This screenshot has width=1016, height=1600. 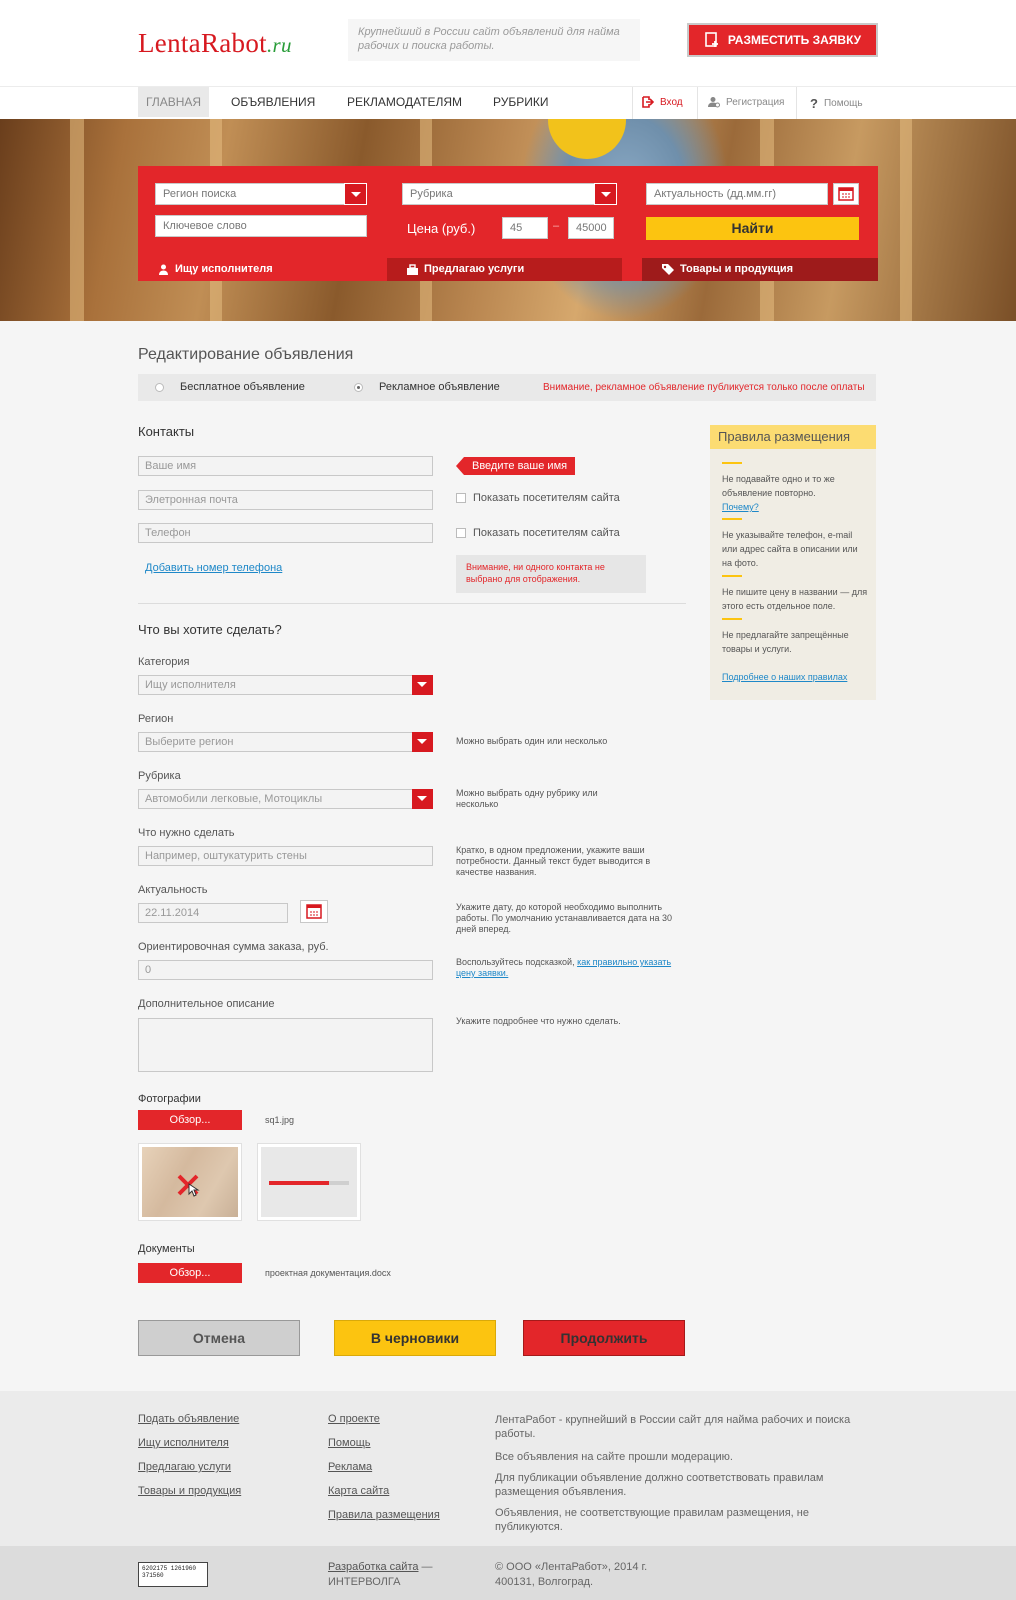 I want to click on description-textarea, so click(x=285, y=1045).